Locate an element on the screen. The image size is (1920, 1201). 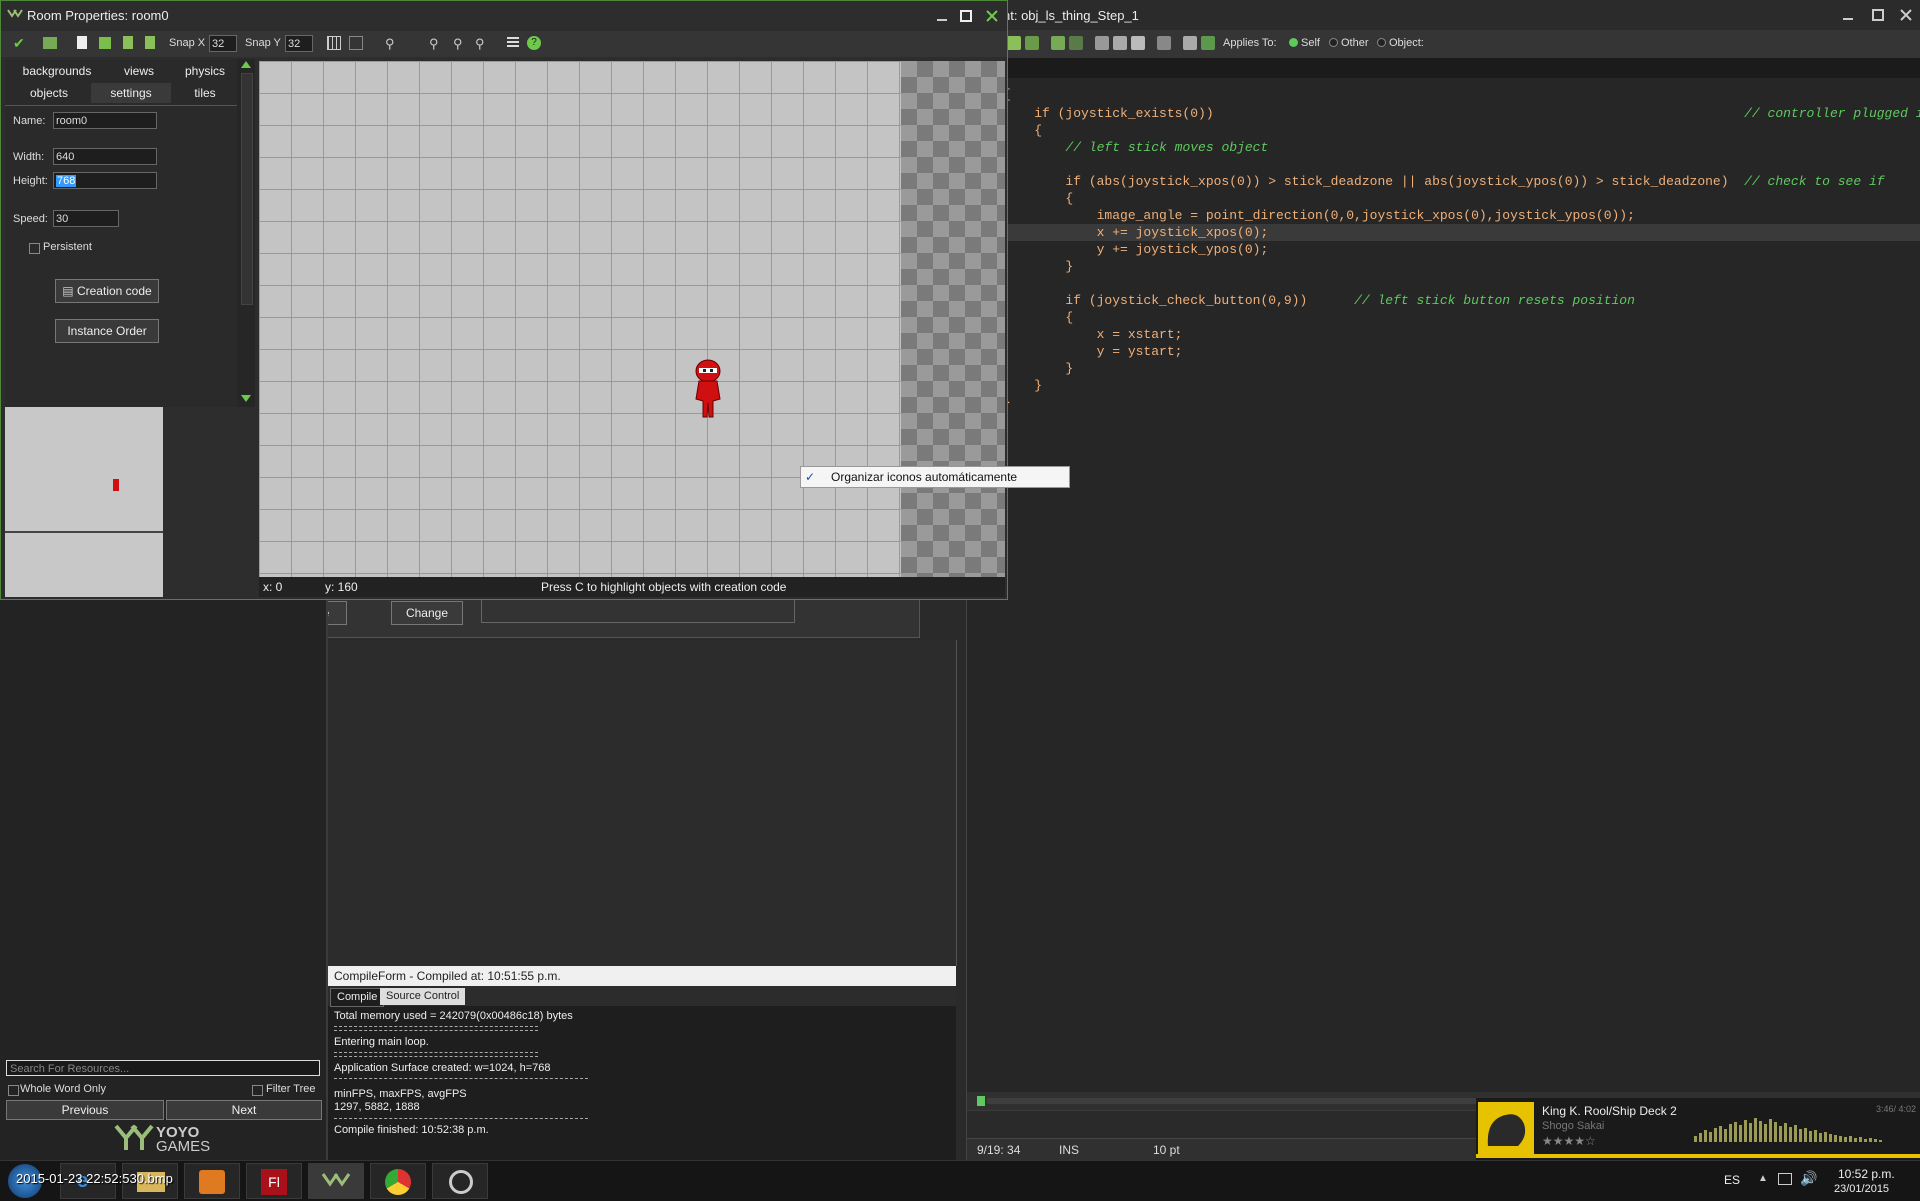
rating-stars: ★★★★☆ is located at coordinates (1569, 1141).